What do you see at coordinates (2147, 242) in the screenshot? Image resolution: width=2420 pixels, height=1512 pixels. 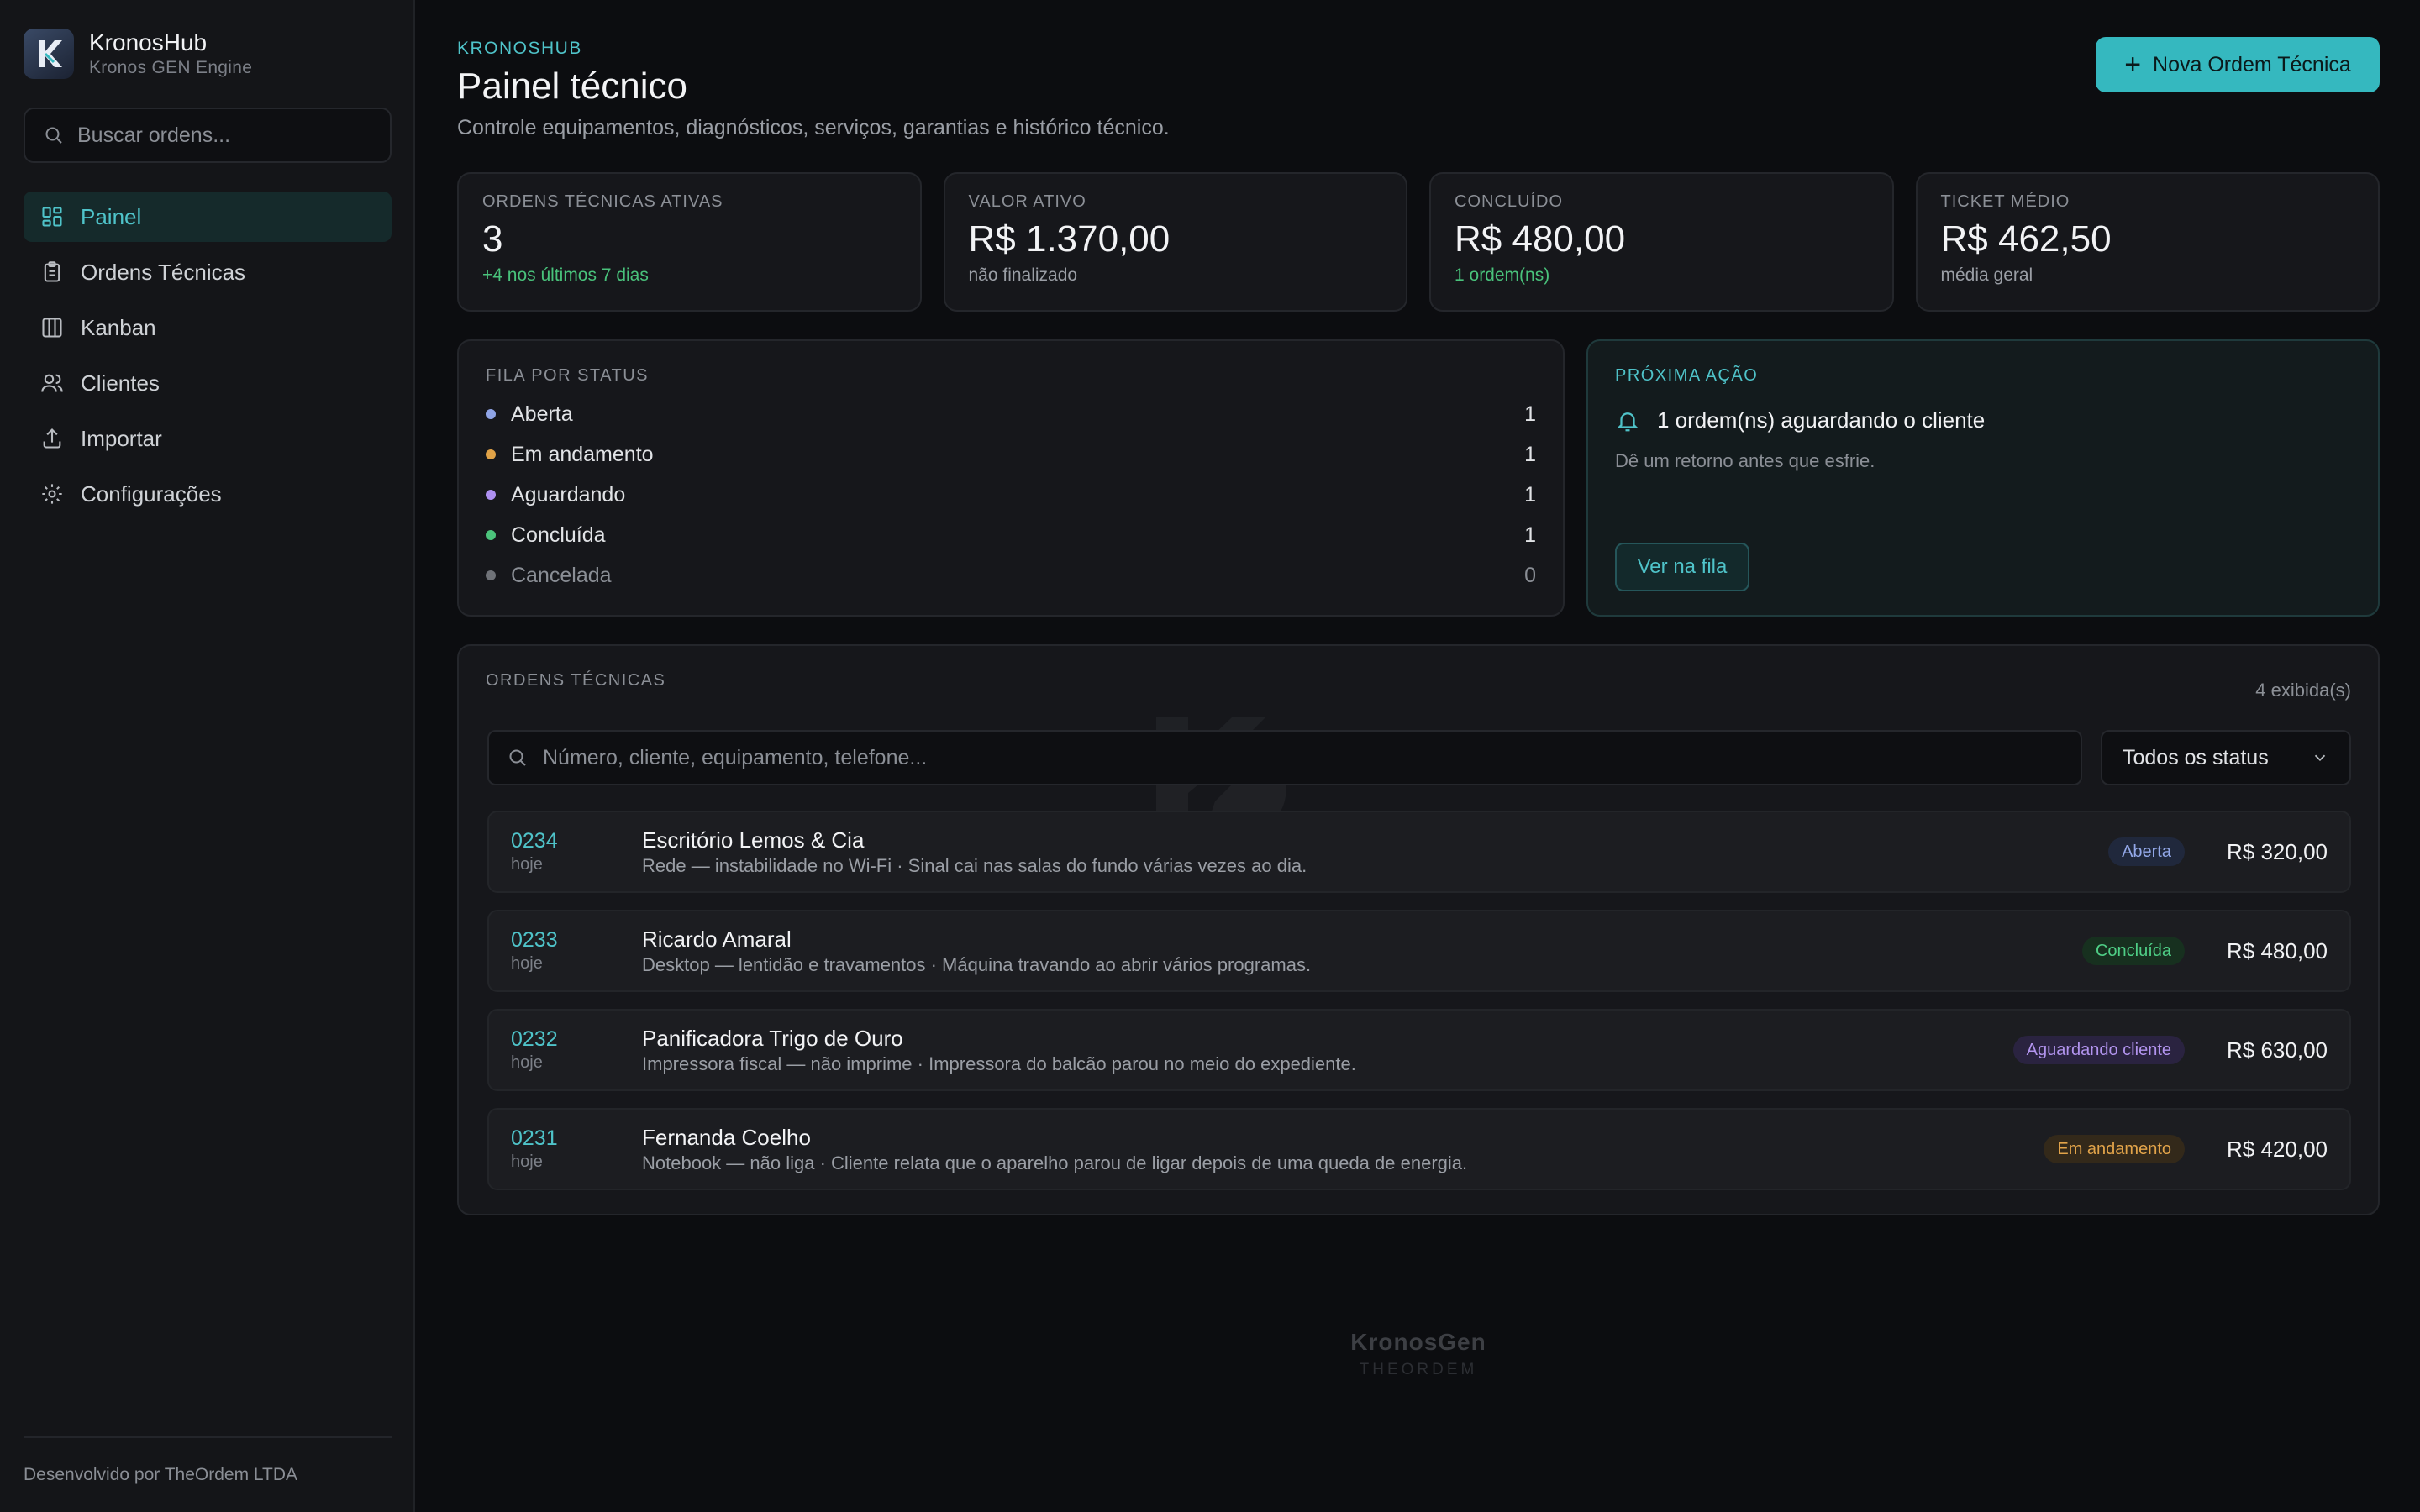 I see `stat-card-average-ticket: TICKET MÉDIO R$ 462,50 média geral` at bounding box center [2147, 242].